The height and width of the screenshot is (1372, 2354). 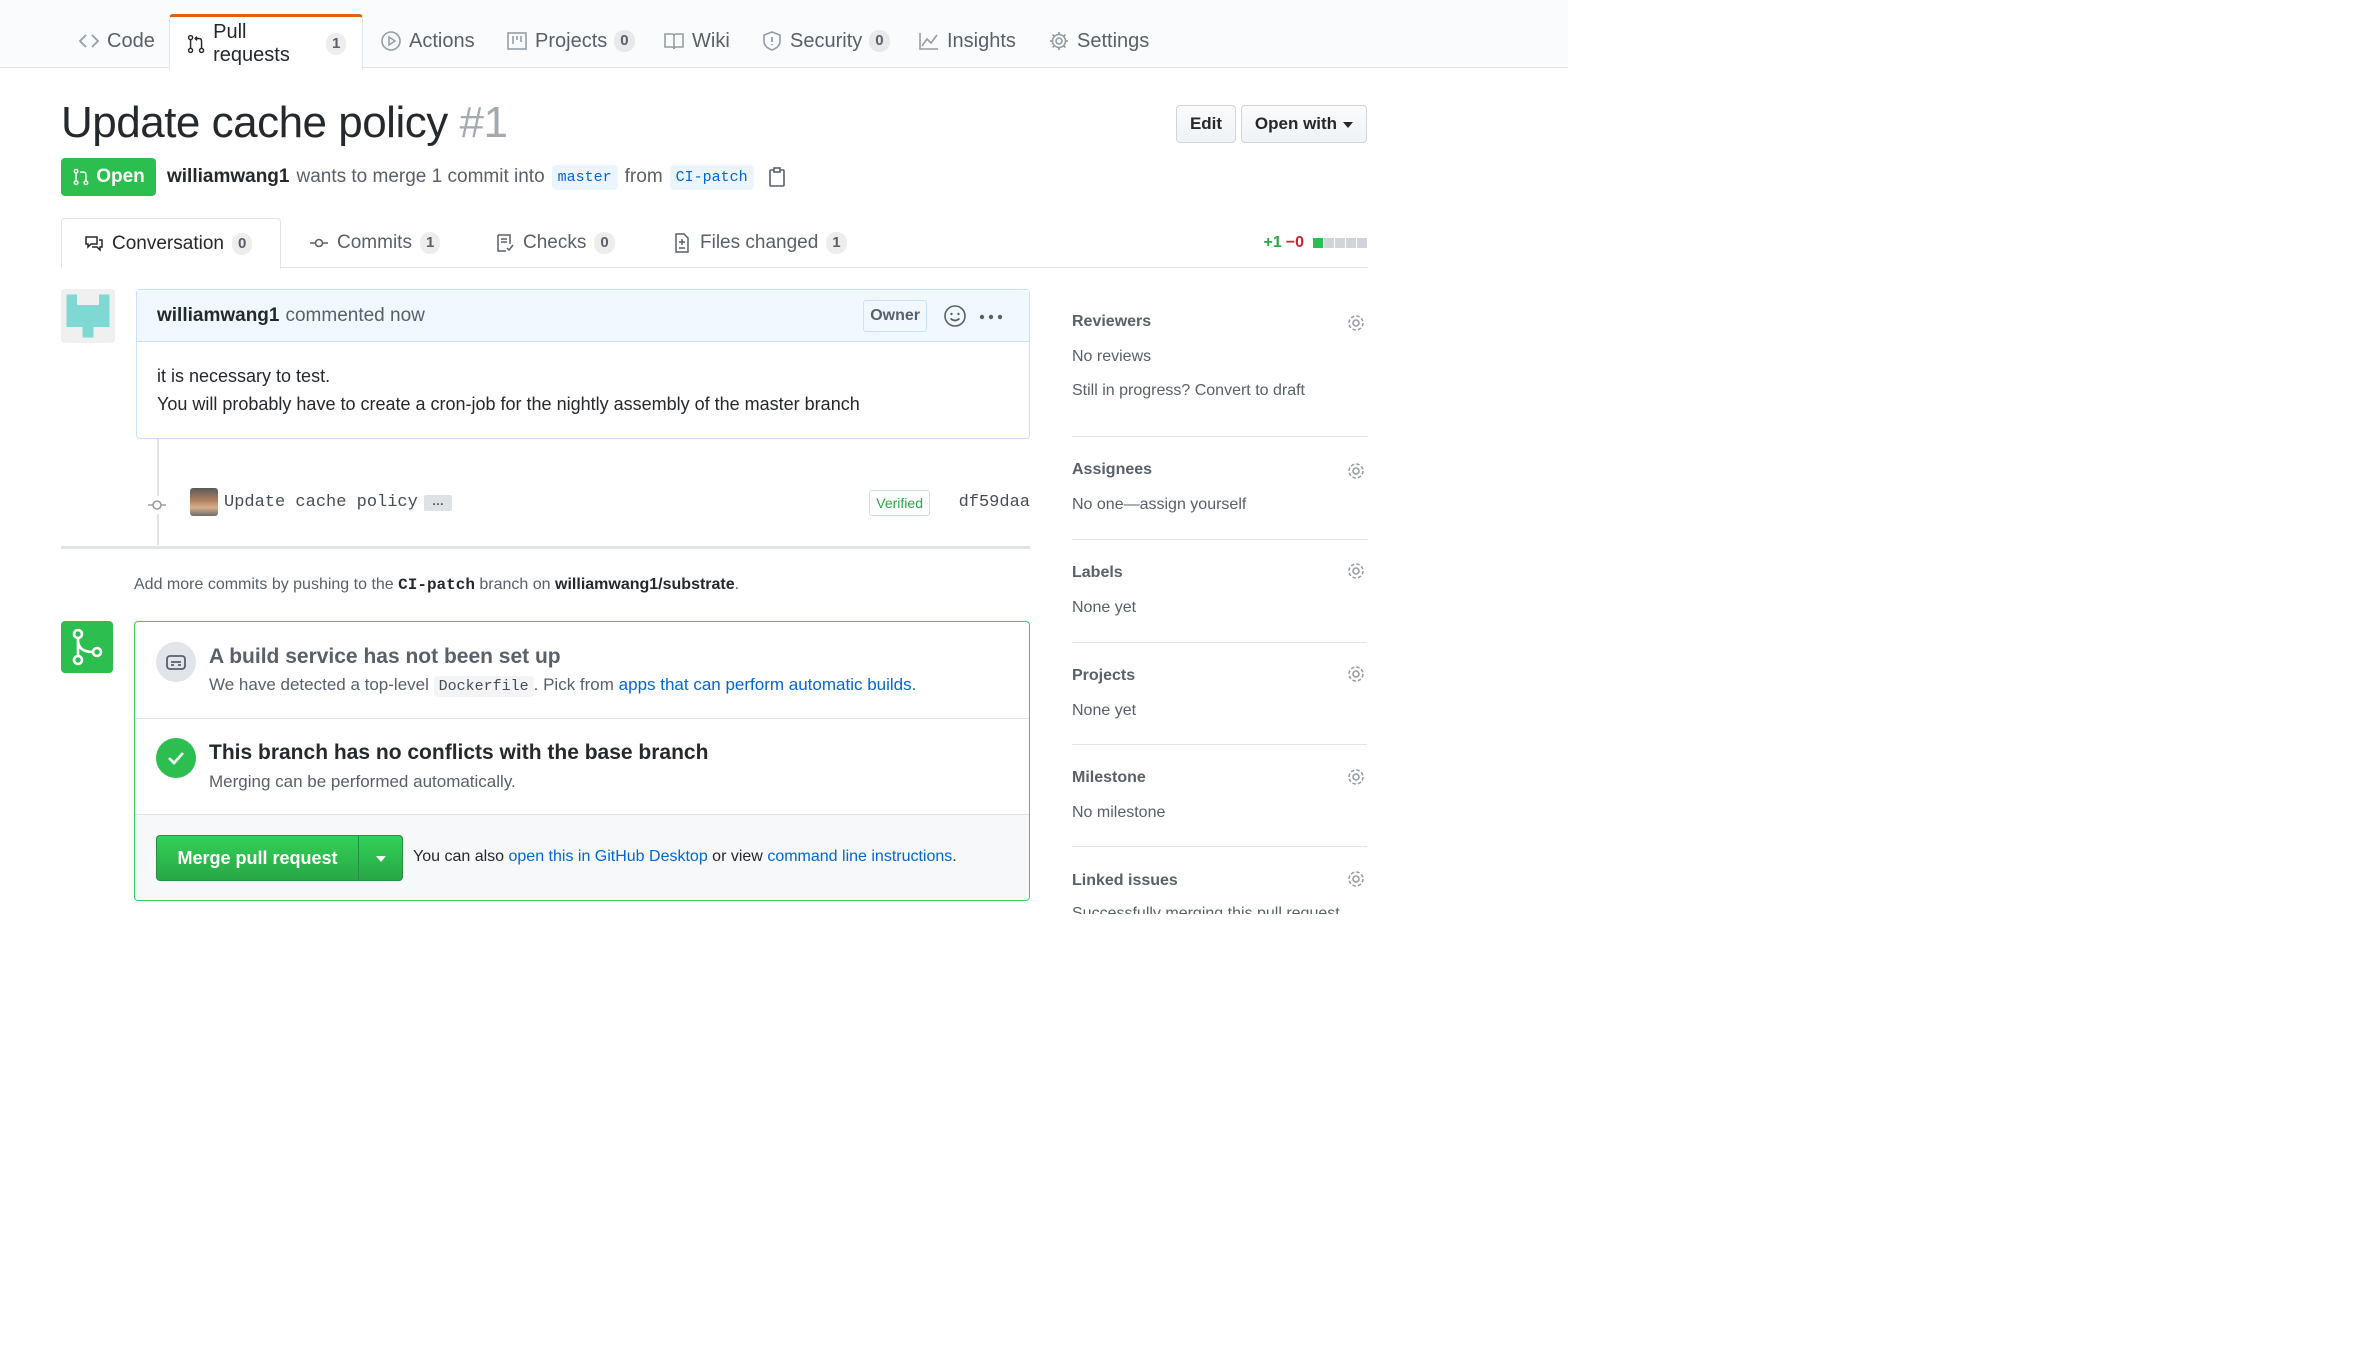 I want to click on avatar, so click(x=88, y=316).